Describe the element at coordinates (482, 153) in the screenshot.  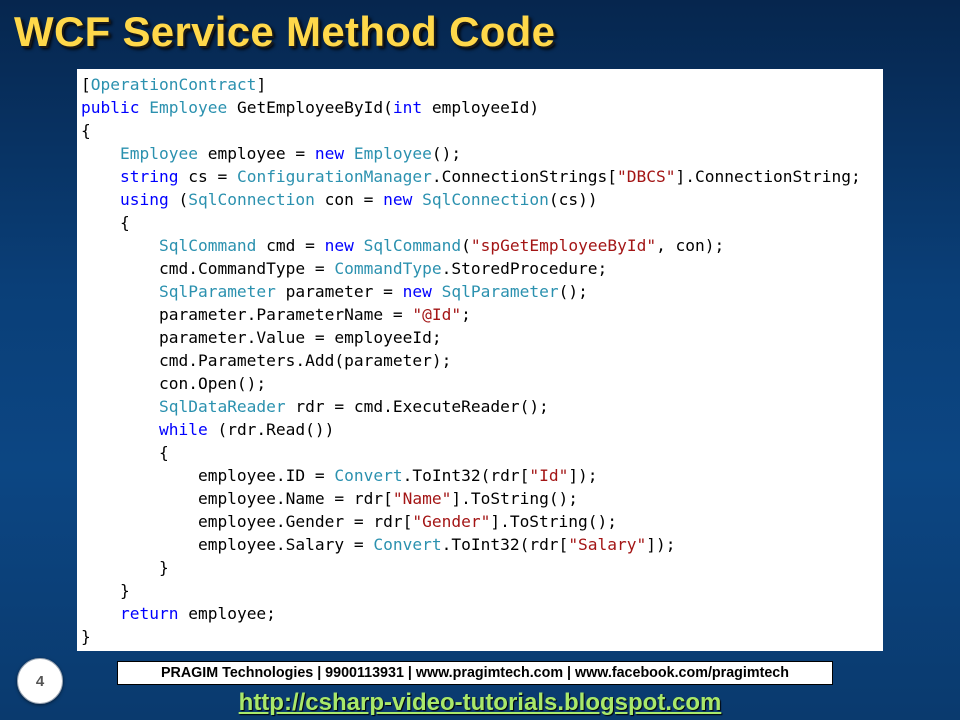
I see `code-line: Employee employee = new Employee();` at that location.